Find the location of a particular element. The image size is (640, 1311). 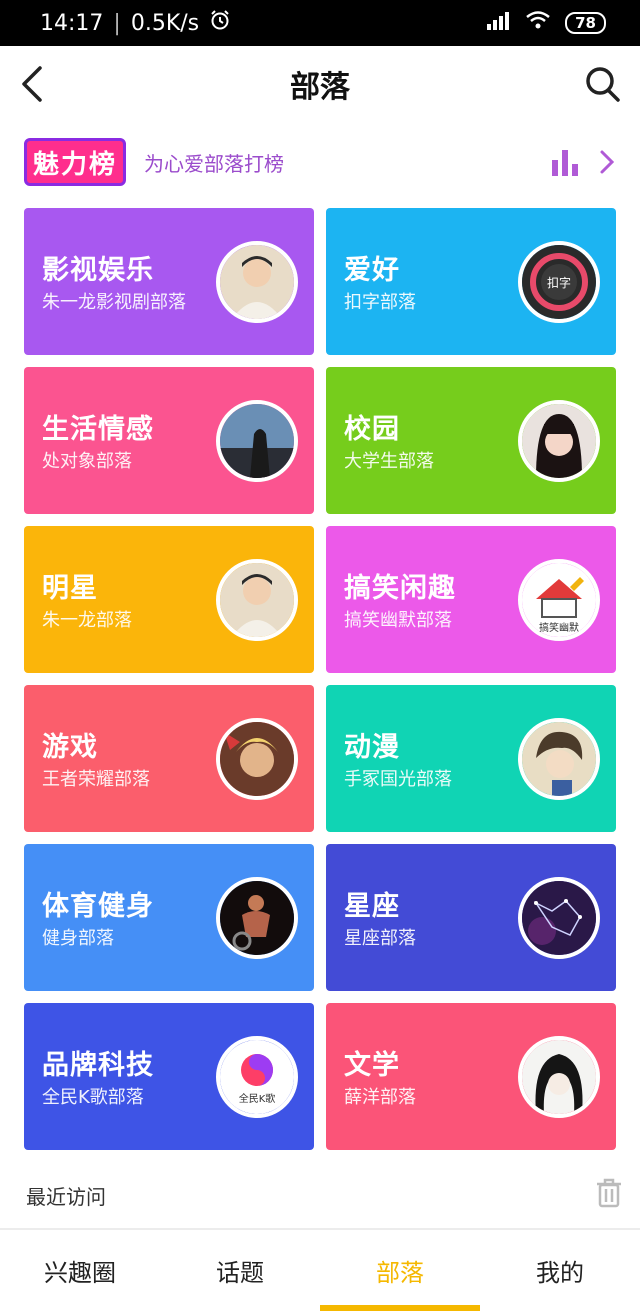

chevron-left-icon is located at coordinates (32, 84).